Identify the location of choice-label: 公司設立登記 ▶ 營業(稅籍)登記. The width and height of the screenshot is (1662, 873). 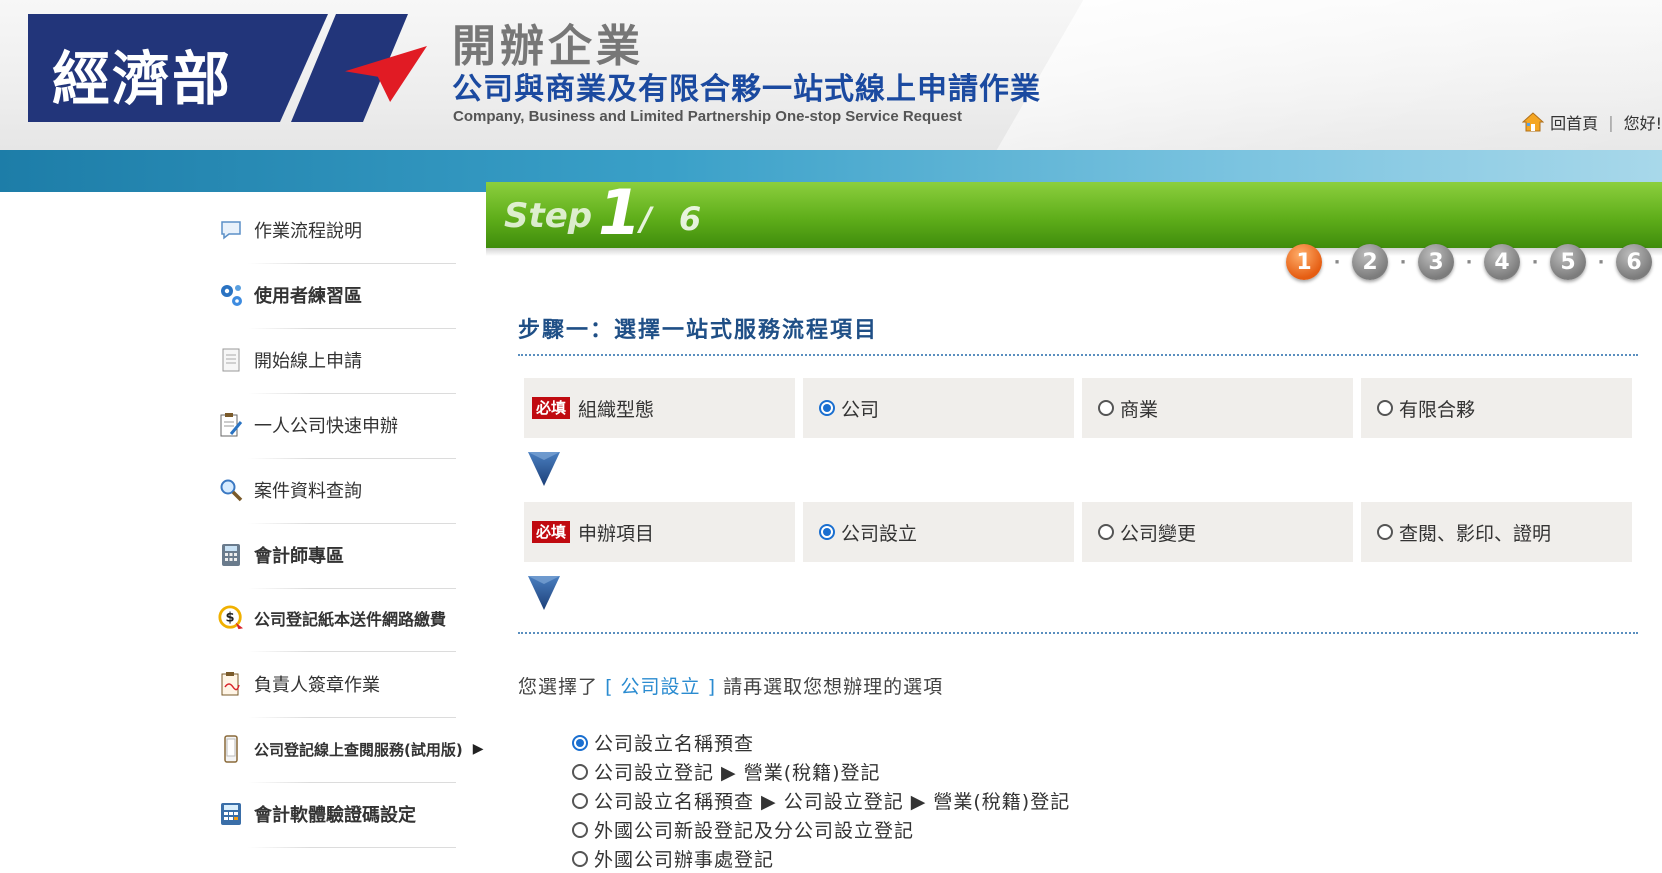
(737, 773).